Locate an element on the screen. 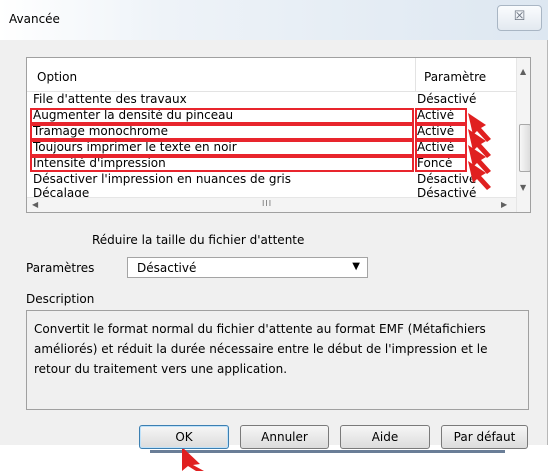 This screenshot has width=548, height=471. pointer-arrow-icon is located at coordinates (193, 459).